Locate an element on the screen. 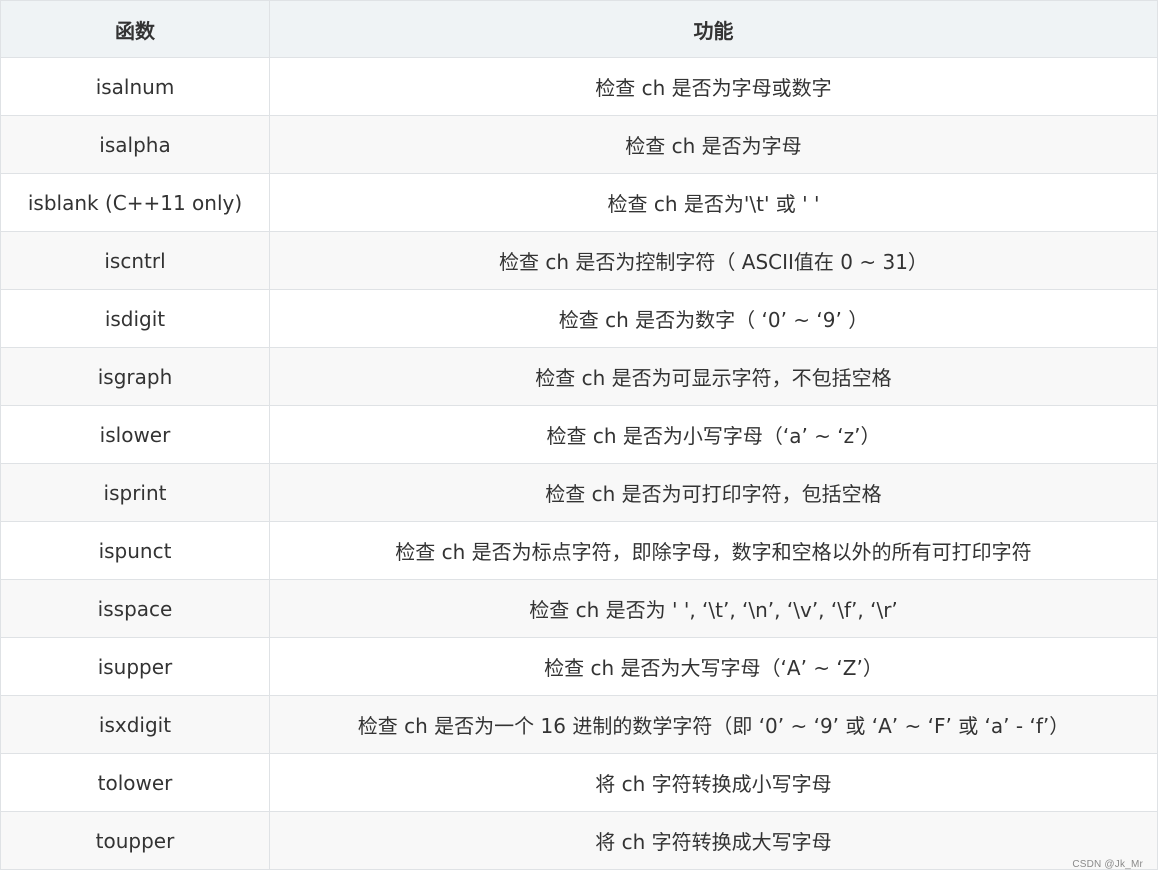  function-name-cell: tolower is located at coordinates (135, 782).